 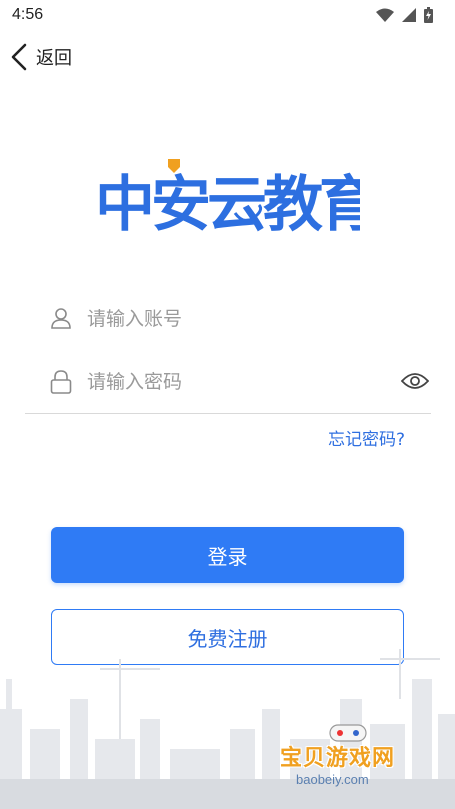 What do you see at coordinates (366, 437) in the screenshot?
I see `forgot-password-link: 忘记密码?` at bounding box center [366, 437].